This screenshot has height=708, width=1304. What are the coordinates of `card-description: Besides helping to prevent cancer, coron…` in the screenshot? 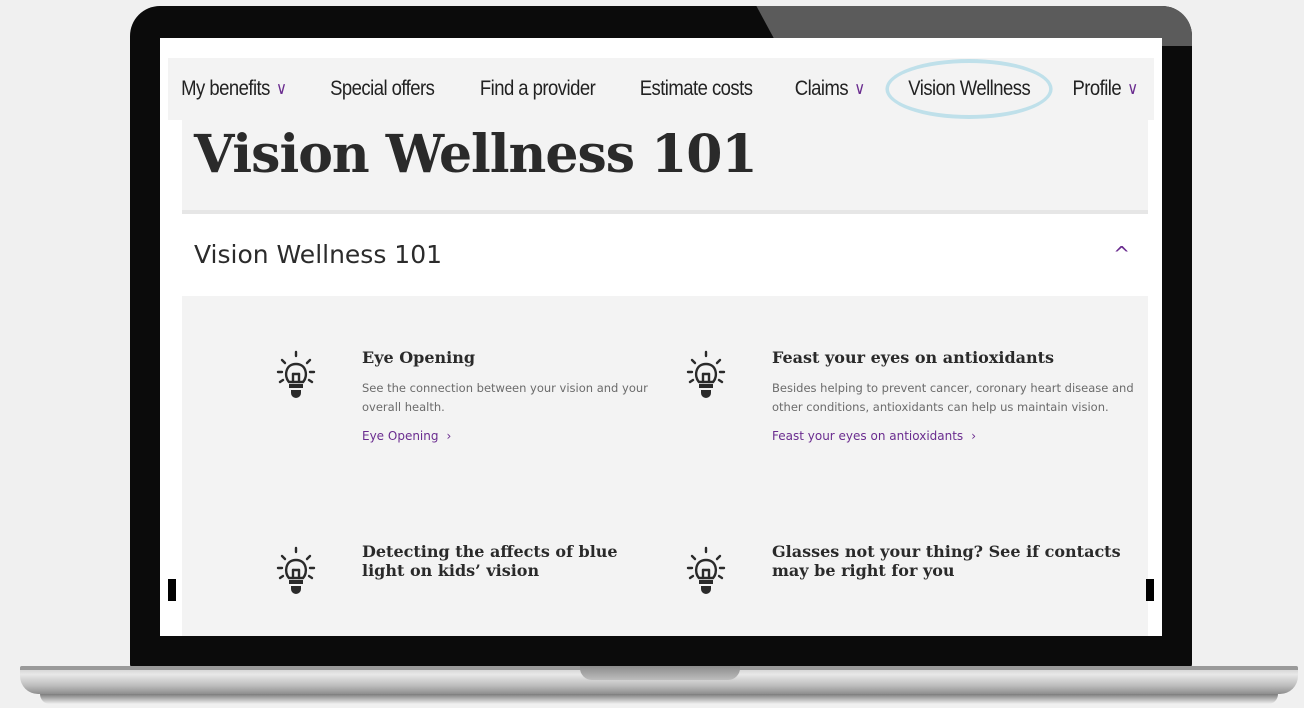 It's located at (953, 397).